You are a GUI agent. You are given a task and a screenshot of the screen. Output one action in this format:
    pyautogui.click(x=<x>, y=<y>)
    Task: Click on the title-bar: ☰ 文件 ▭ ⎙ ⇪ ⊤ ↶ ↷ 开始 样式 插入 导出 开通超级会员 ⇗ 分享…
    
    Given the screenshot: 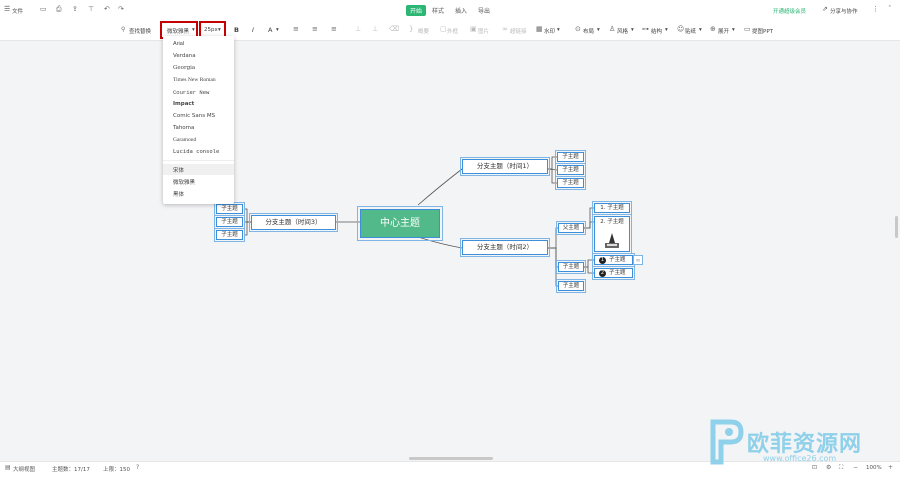 What is the action you would take?
    pyautogui.click(x=450, y=10)
    